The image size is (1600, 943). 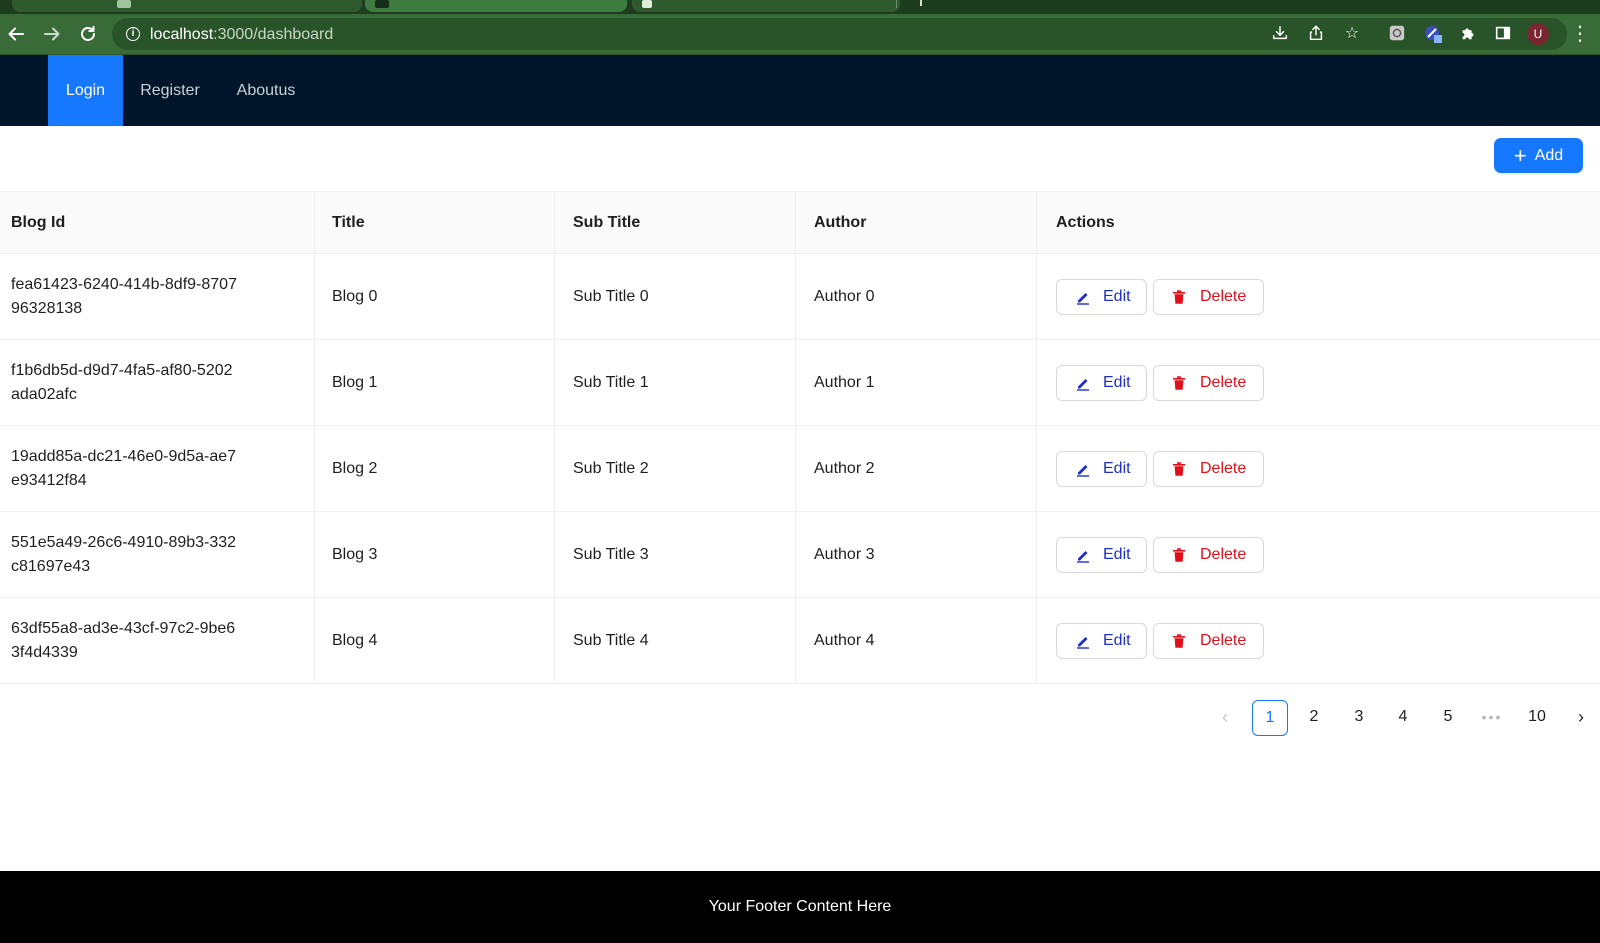 What do you see at coordinates (1270, 718) in the screenshot?
I see `page-1: 1` at bounding box center [1270, 718].